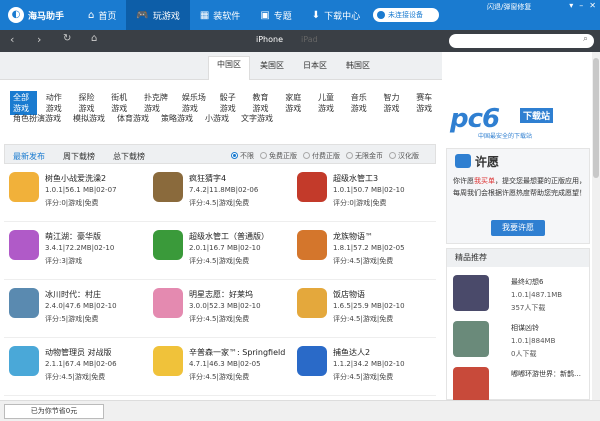 The height and width of the screenshot is (421, 600). What do you see at coordinates (102, 15) in the screenshot?
I see `nav-item-0: ⌂ 首页` at bounding box center [102, 15].